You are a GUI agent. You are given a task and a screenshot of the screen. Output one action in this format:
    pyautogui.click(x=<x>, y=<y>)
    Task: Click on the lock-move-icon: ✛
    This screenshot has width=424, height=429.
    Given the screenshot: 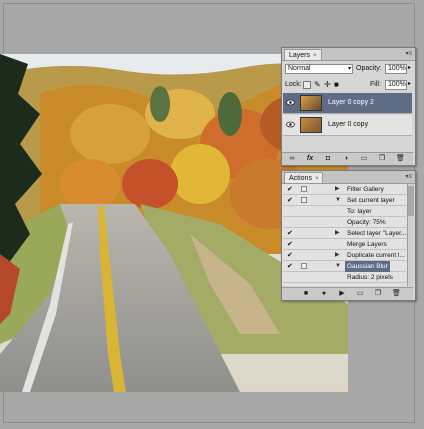 What is the action you would take?
    pyautogui.click(x=327, y=84)
    